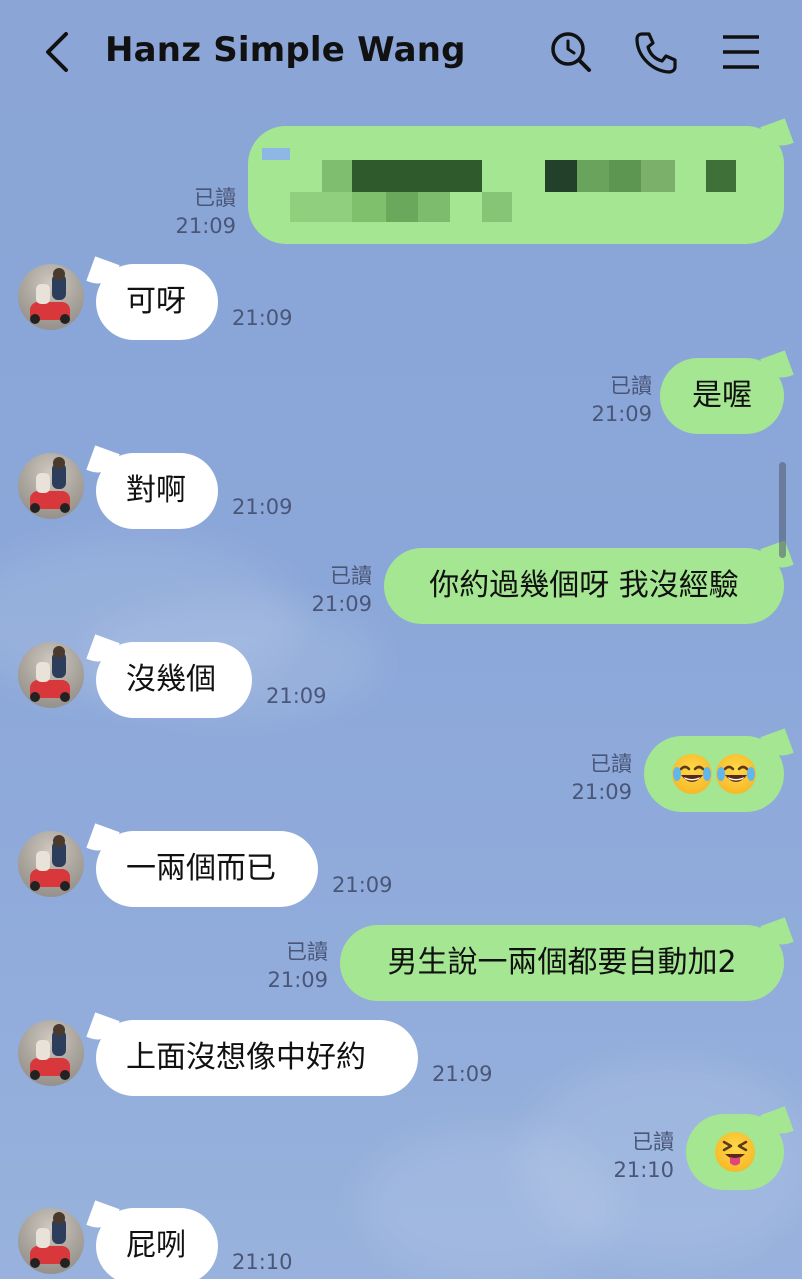 This screenshot has width=802, height=1279. What do you see at coordinates (171, 679) in the screenshot?
I see `message-text: 沒幾個` at bounding box center [171, 679].